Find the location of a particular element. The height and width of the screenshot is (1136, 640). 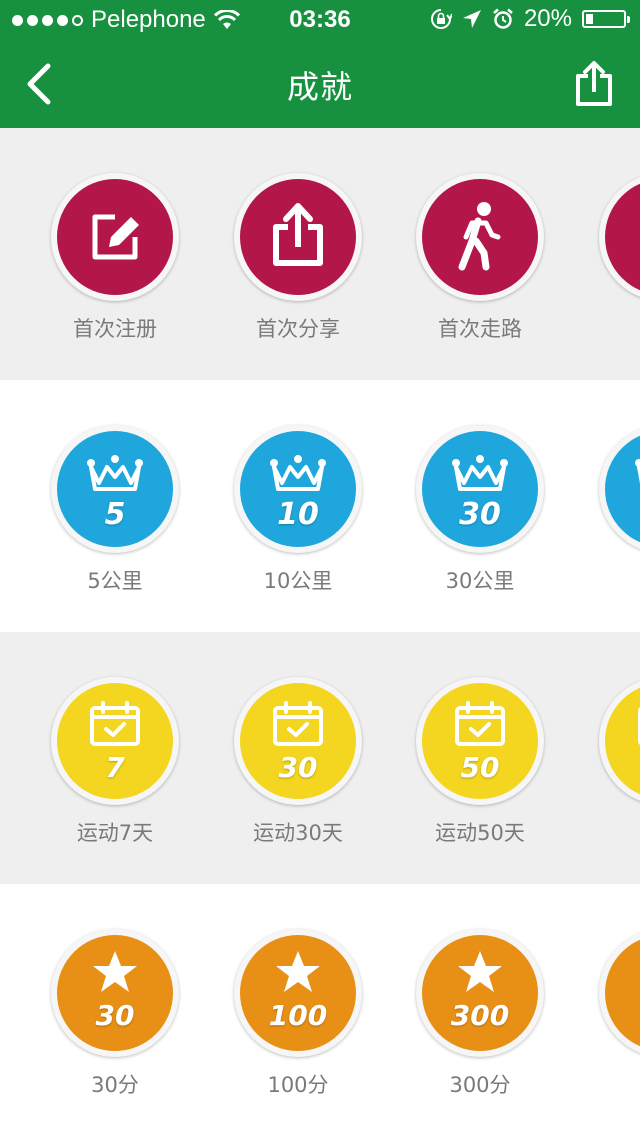

badge-label: 运动30天 is located at coordinates (298, 833).